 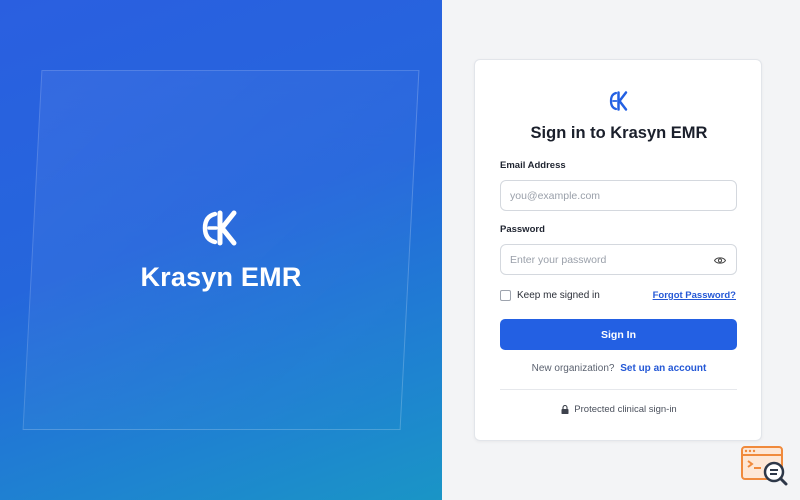 What do you see at coordinates (221, 277) in the screenshot?
I see `brand-name: Krasyn EMR` at bounding box center [221, 277].